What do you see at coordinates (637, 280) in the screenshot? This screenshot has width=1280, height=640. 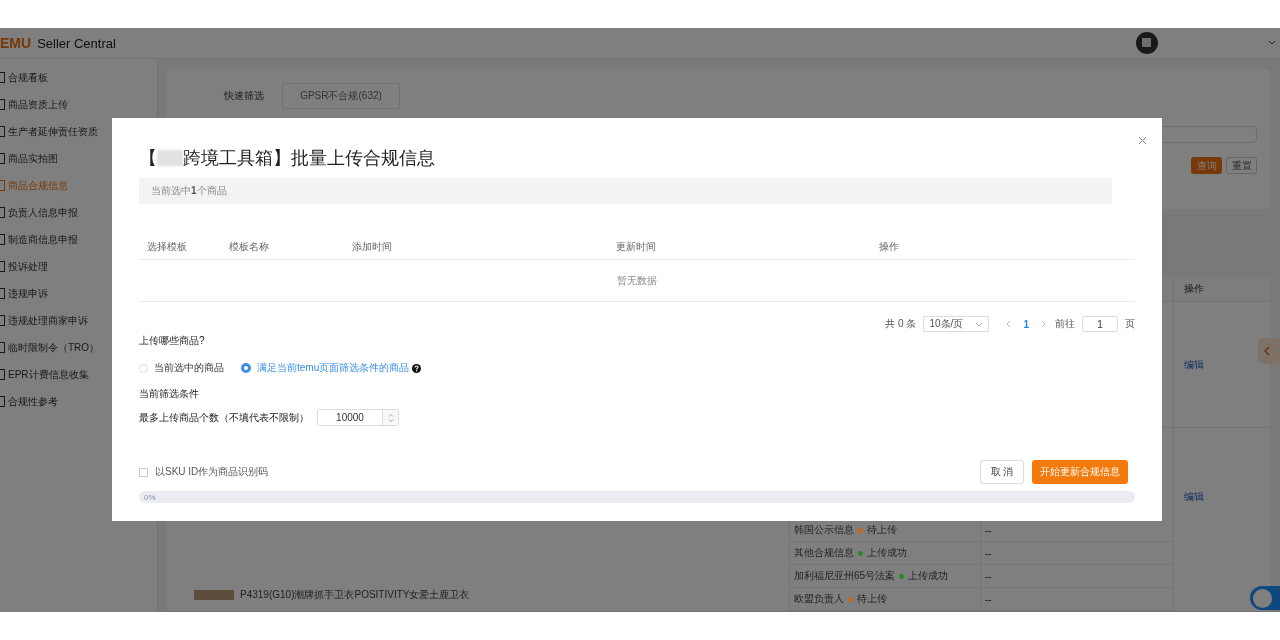 I see `empty-text: 暂无数据` at bounding box center [637, 280].